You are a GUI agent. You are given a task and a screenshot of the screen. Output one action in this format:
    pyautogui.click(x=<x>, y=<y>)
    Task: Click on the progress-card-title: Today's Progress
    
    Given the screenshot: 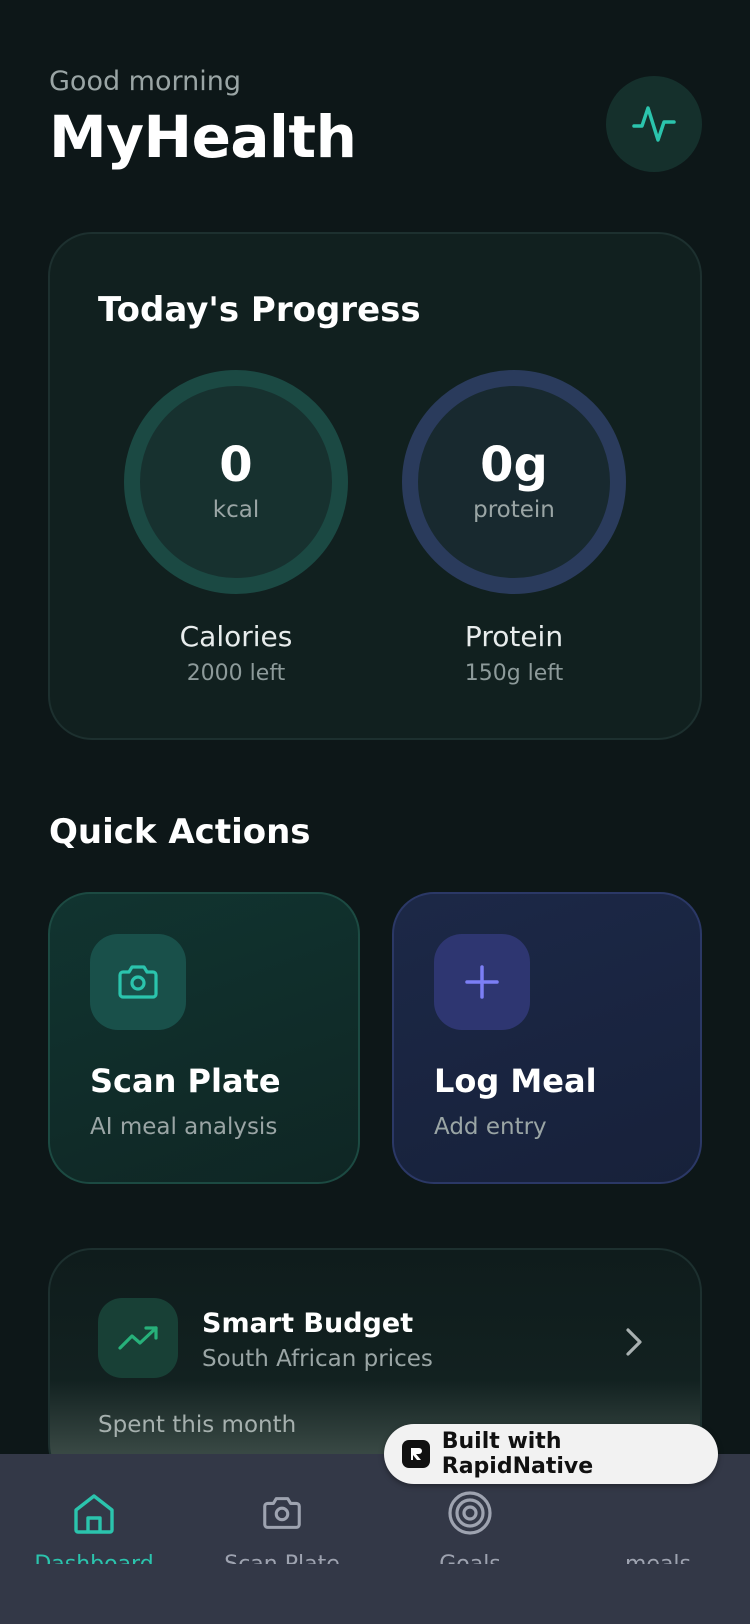 What is the action you would take?
    pyautogui.click(x=259, y=310)
    